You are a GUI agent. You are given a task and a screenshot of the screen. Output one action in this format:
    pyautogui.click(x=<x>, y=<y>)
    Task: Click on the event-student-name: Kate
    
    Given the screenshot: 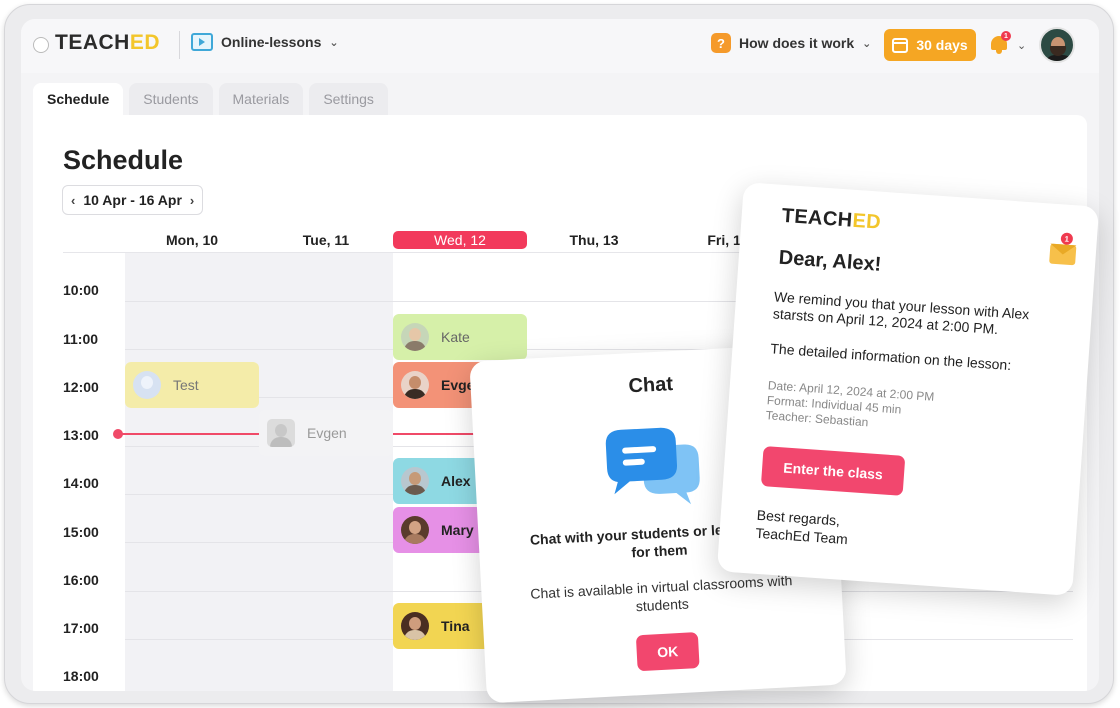 What is the action you would take?
    pyautogui.click(x=455, y=337)
    